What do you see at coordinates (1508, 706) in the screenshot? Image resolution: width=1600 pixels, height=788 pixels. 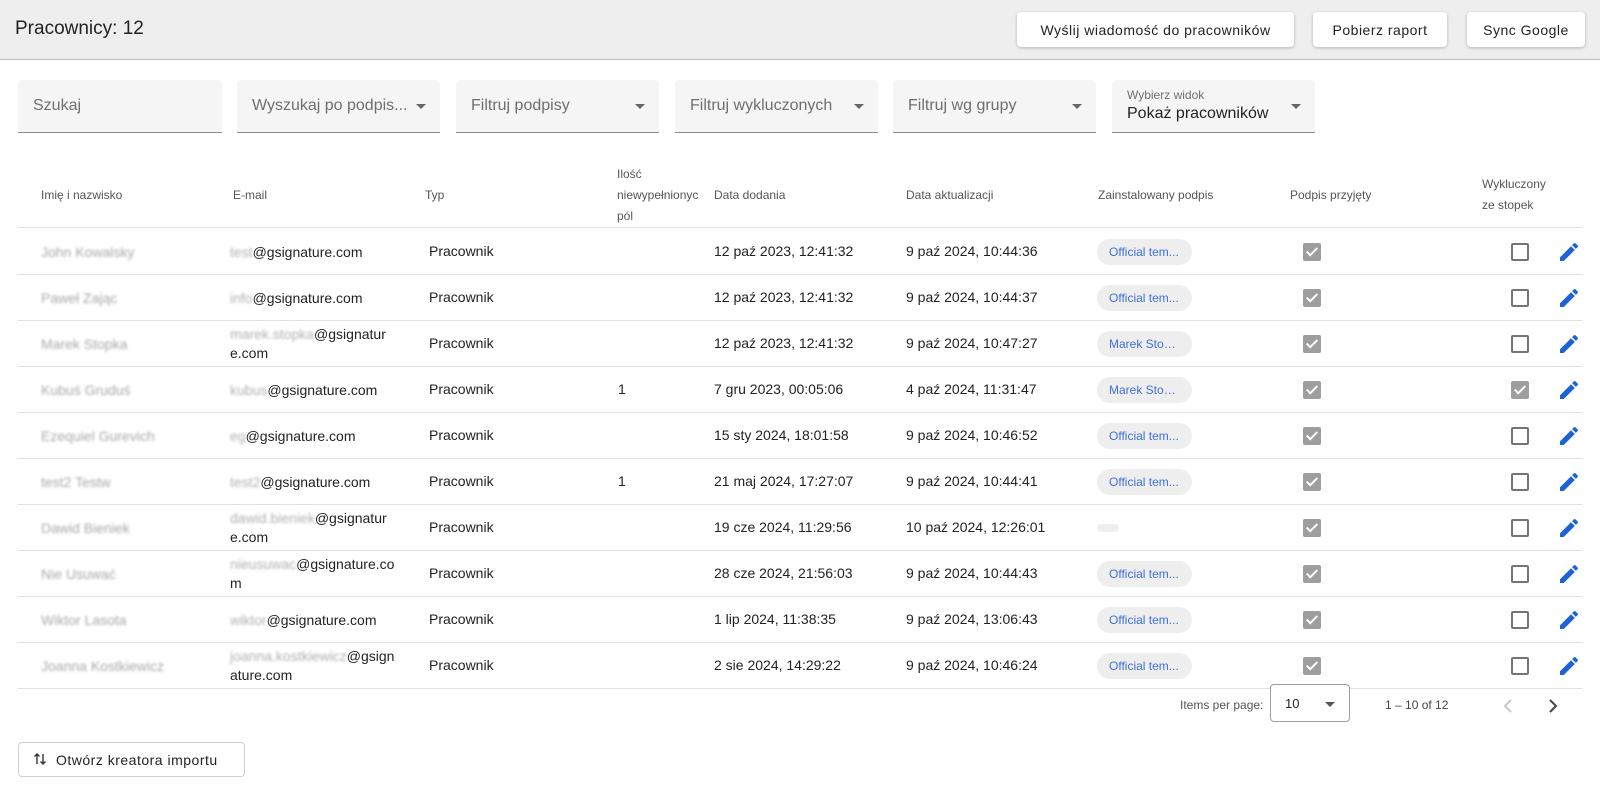 I see `previous-page-button` at bounding box center [1508, 706].